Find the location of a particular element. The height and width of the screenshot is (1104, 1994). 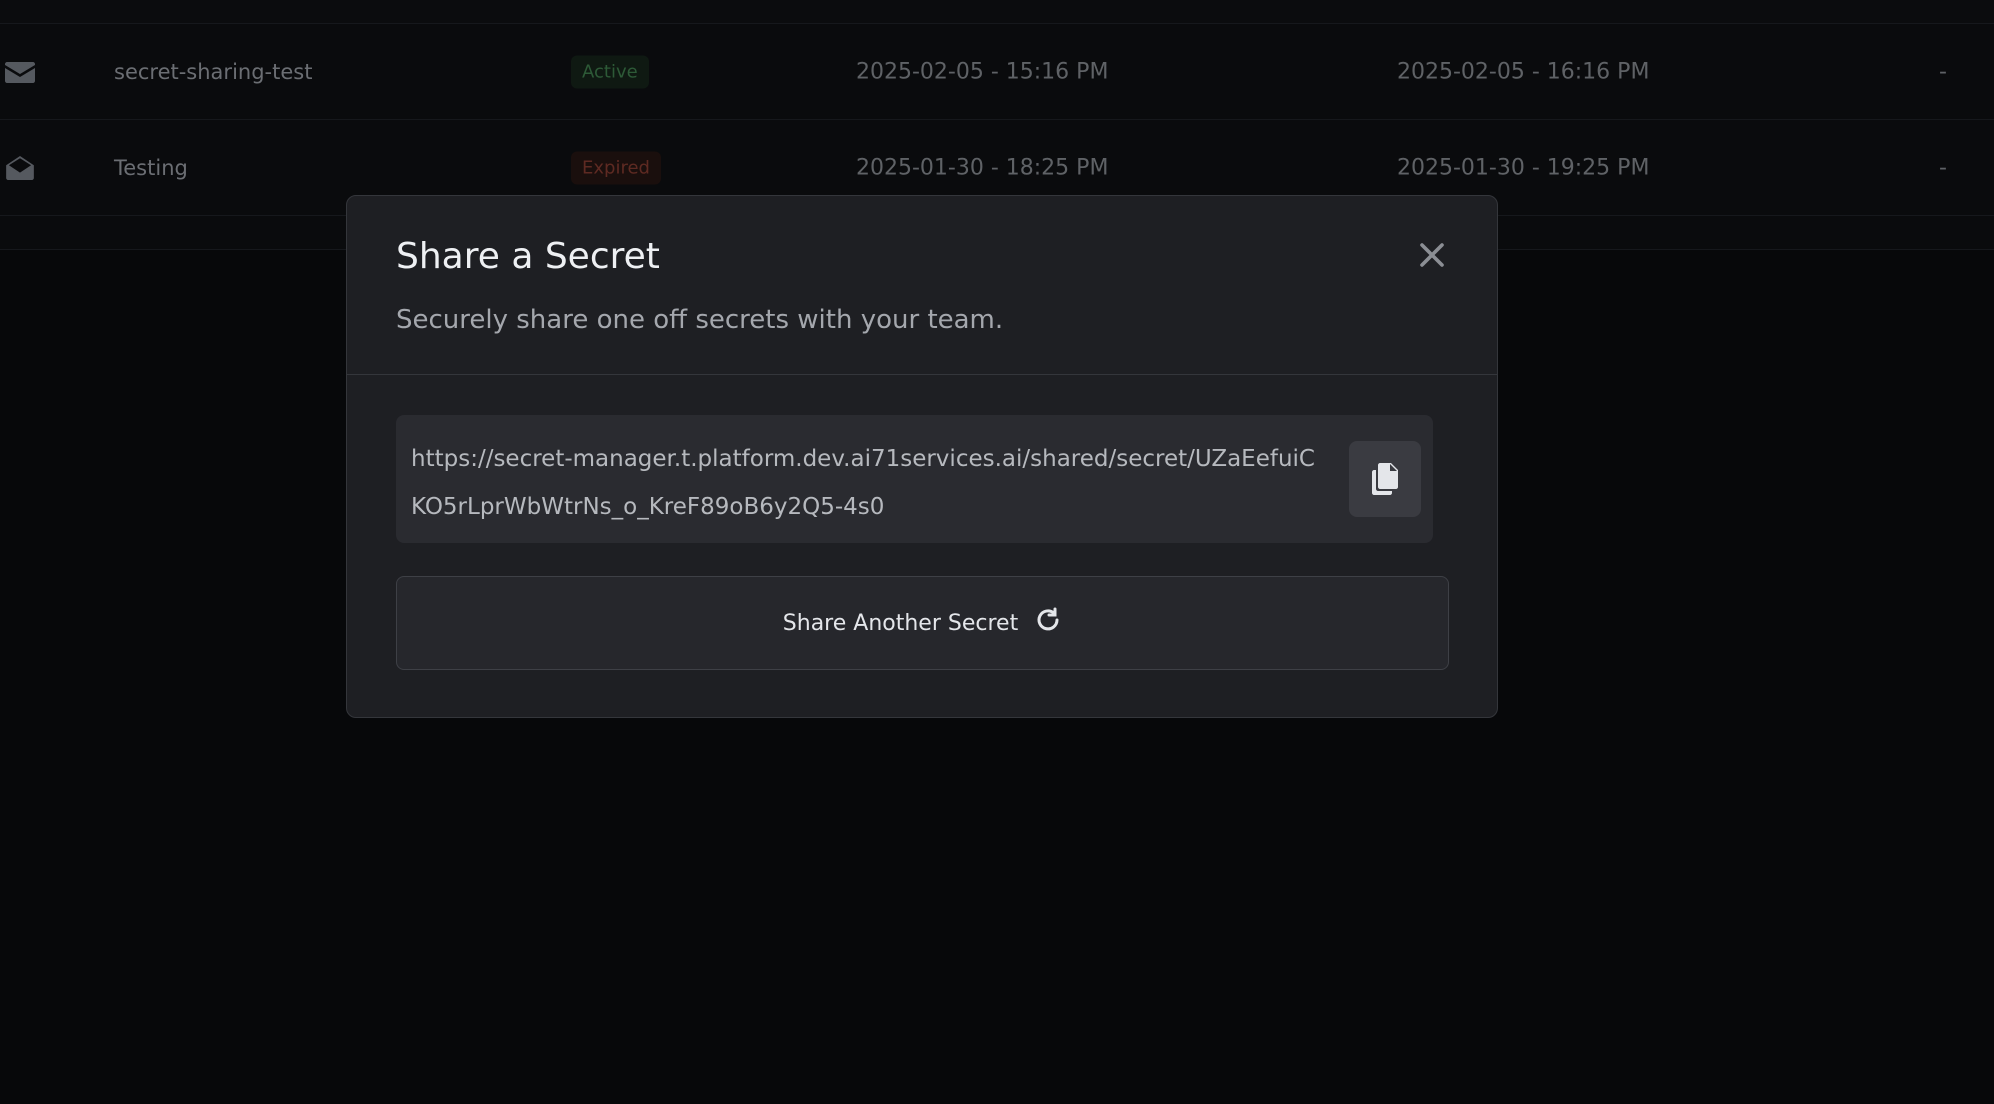

copy-link-button is located at coordinates (1385, 479).